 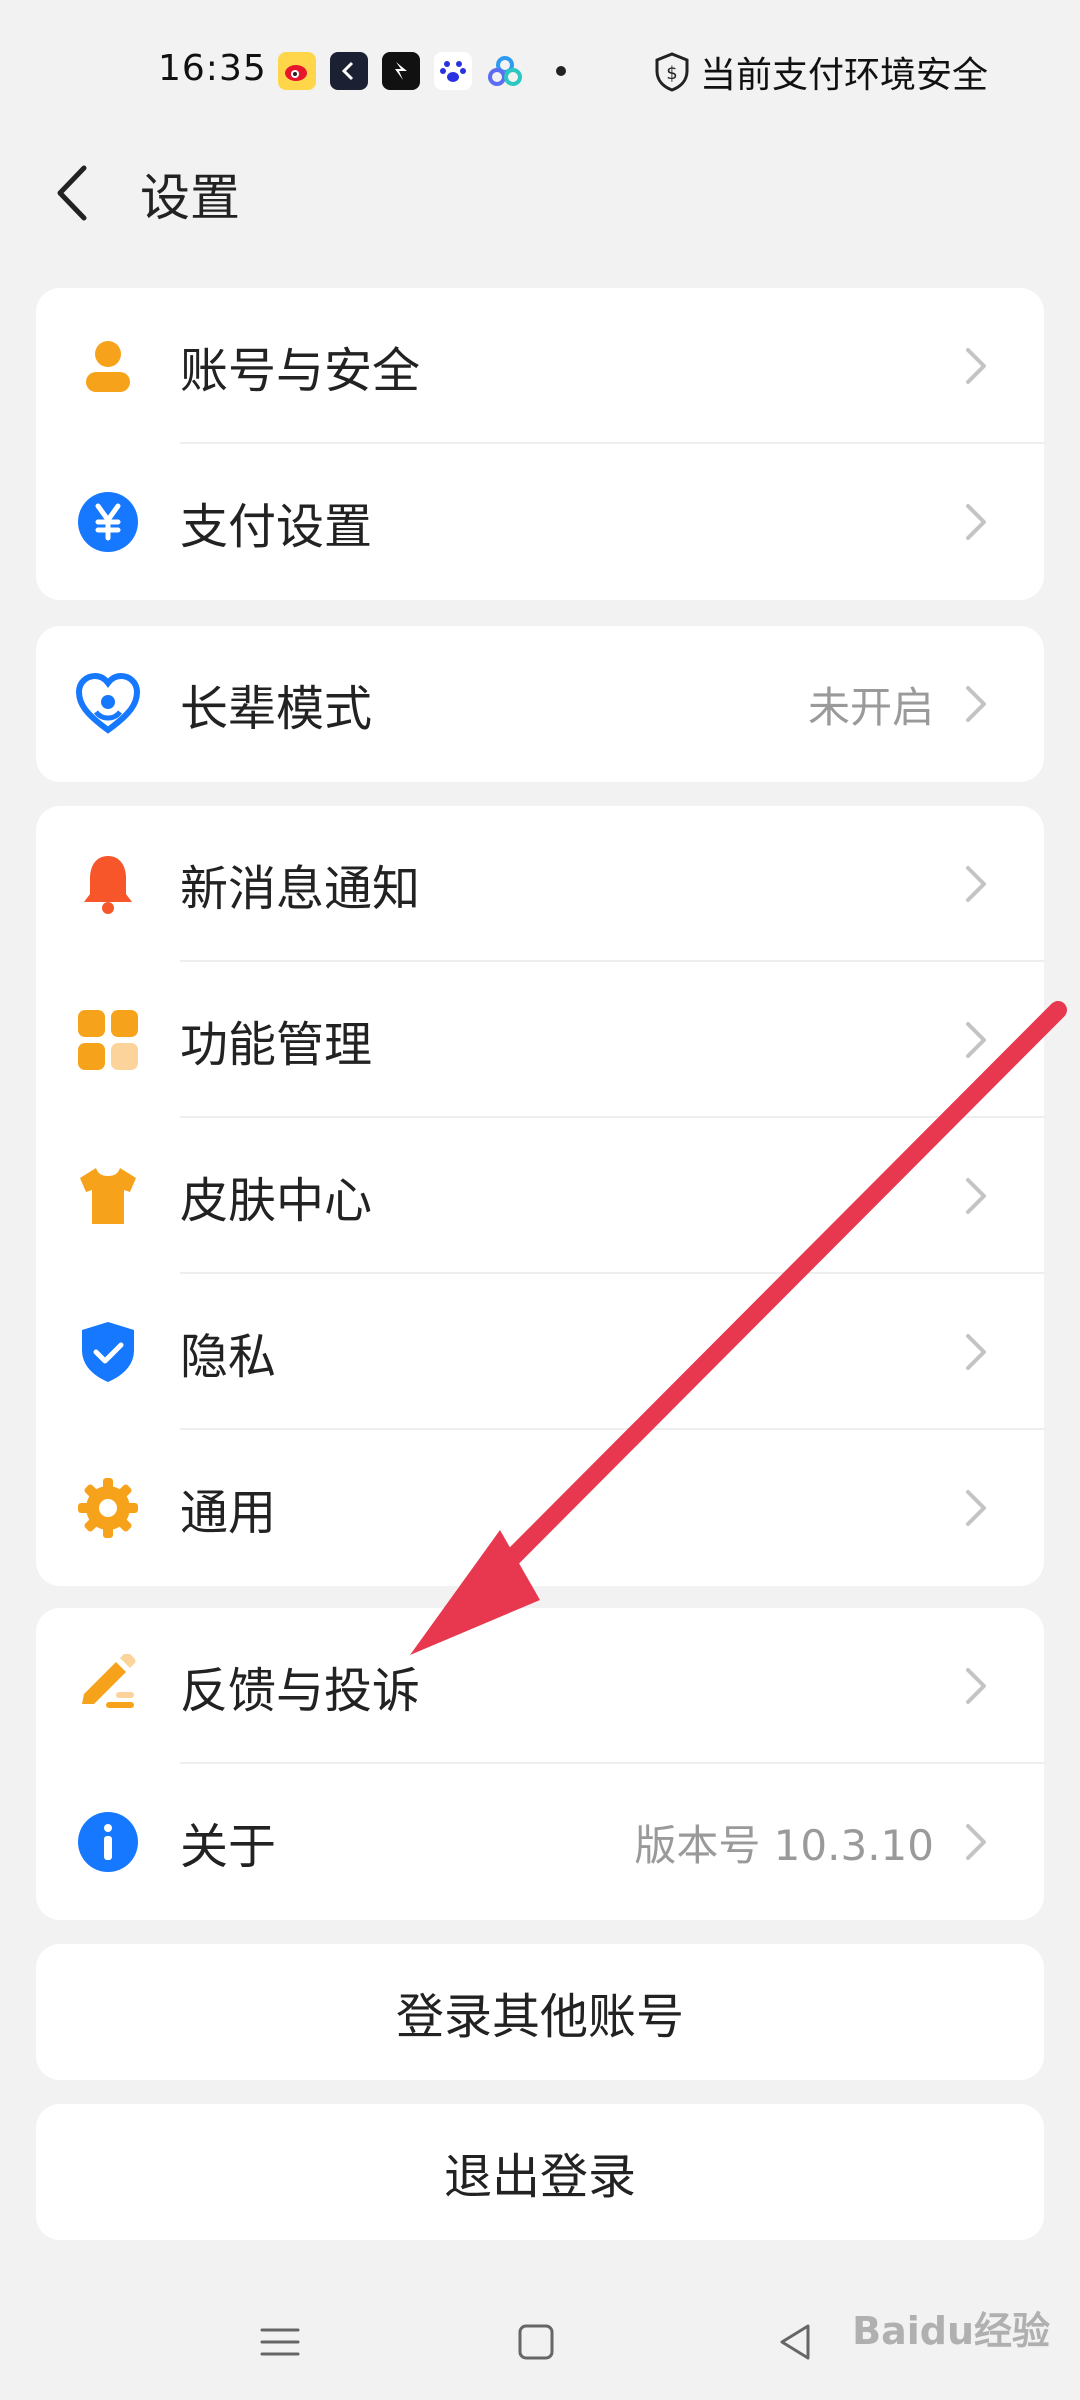 I want to click on settings-group-support: 反馈与投诉 关于 版本号 10.3.10, so click(x=540, y=1764).